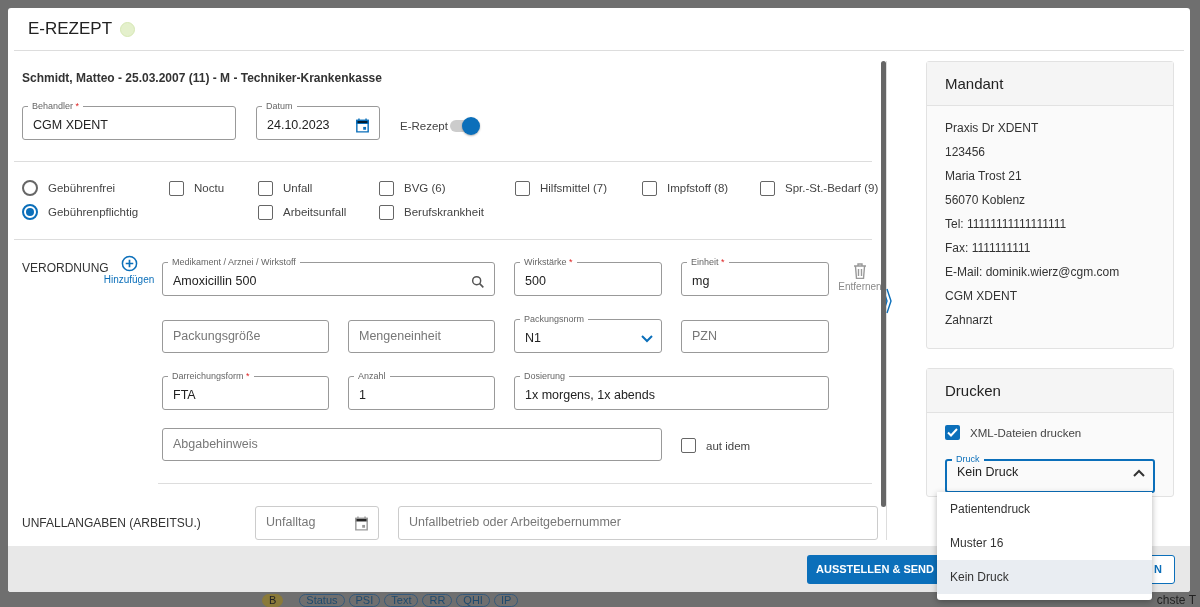 This screenshot has width=1200, height=607. Describe the element at coordinates (1044, 577) in the screenshot. I see `menu-item: Kein Druck` at that location.